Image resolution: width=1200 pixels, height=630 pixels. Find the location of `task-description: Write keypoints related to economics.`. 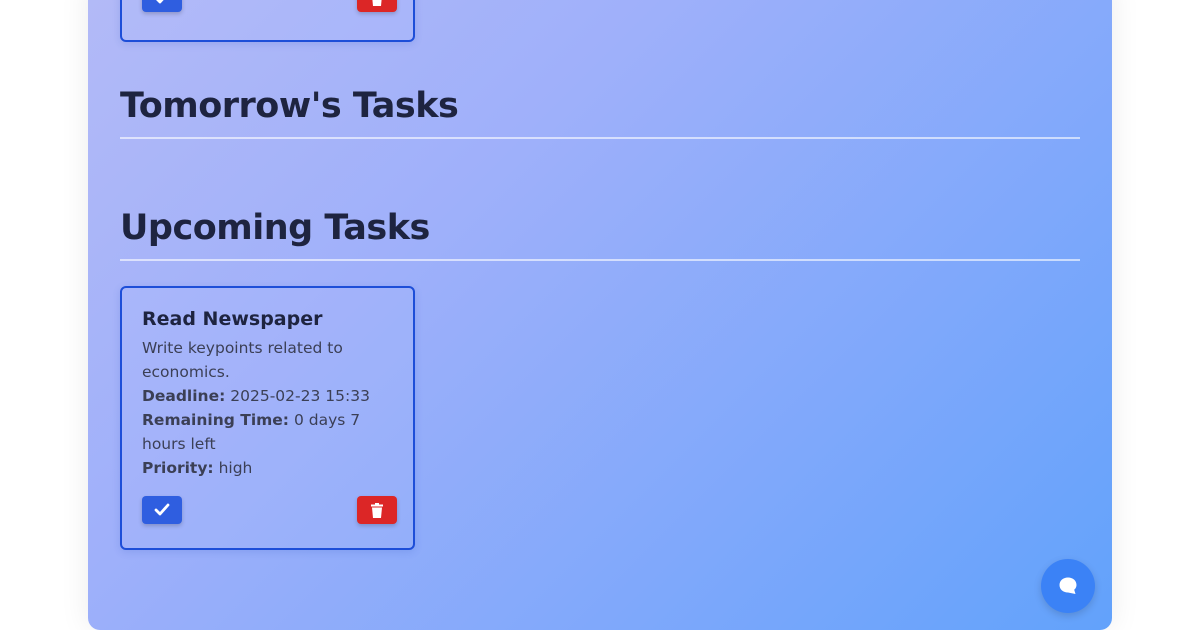

task-description: Write keypoints related to economics. is located at coordinates (242, 360).